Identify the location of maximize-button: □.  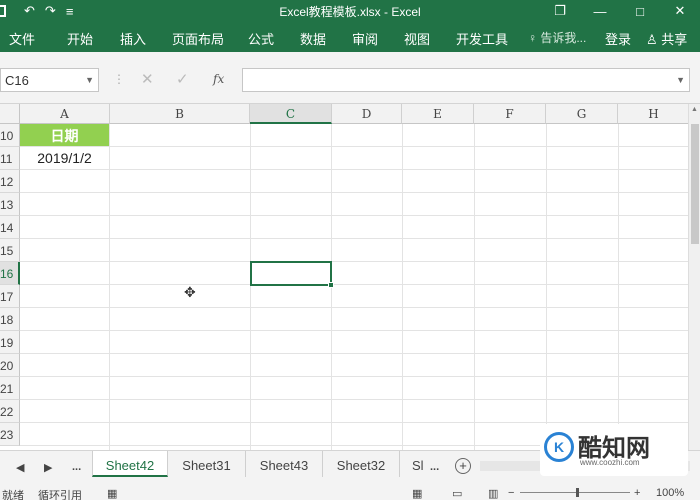
(640, 11).